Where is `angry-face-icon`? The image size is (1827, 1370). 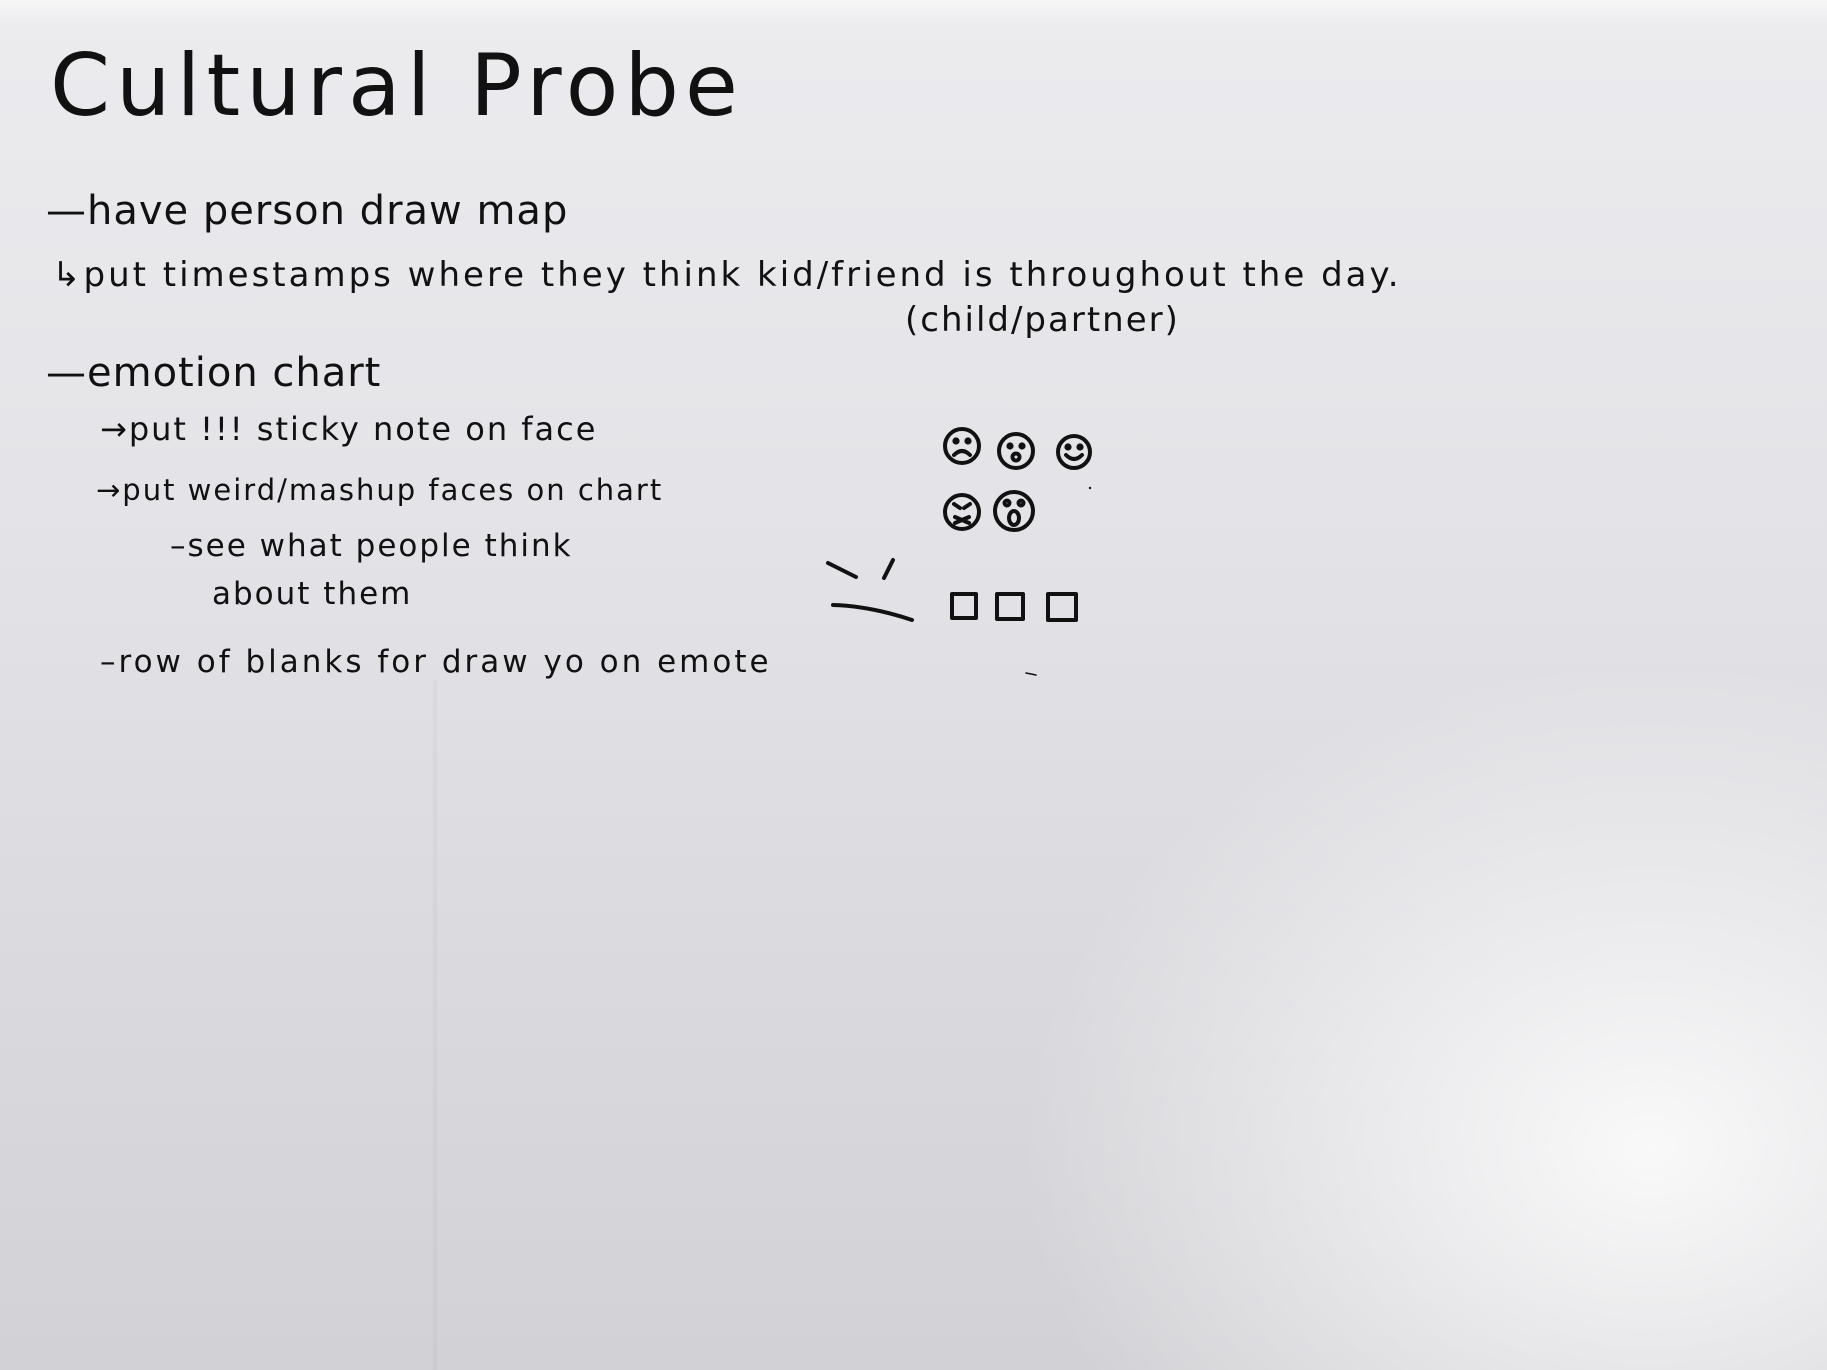
angry-face-icon is located at coordinates (962, 512).